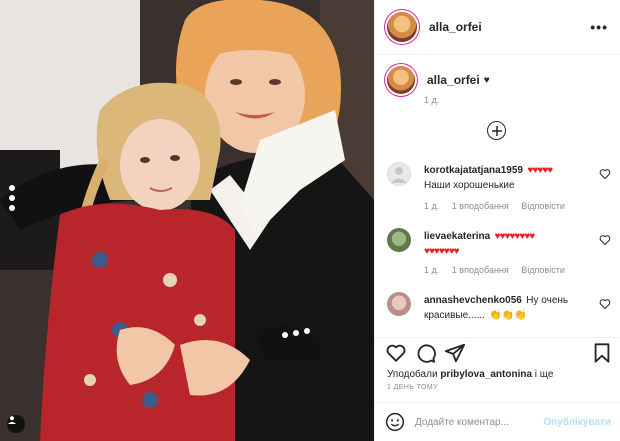 The width and height of the screenshot is (620, 441). What do you see at coordinates (426, 353) in the screenshot?
I see `comment-icon` at bounding box center [426, 353].